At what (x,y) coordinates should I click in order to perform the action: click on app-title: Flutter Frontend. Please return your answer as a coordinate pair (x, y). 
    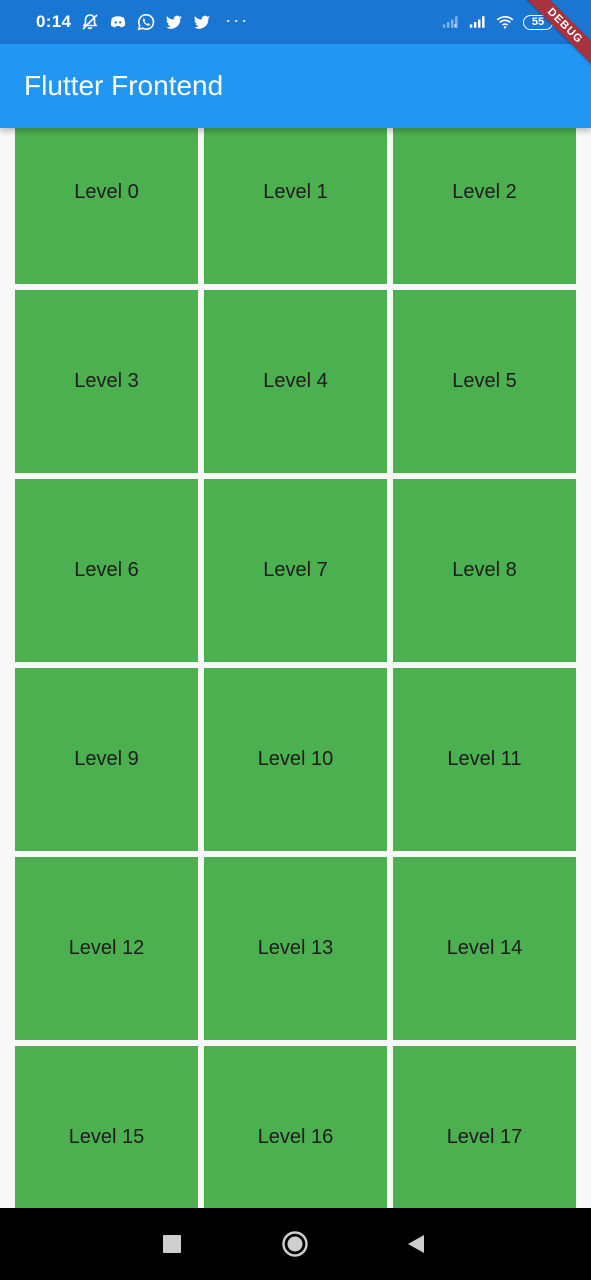
    Looking at the image, I should click on (124, 85).